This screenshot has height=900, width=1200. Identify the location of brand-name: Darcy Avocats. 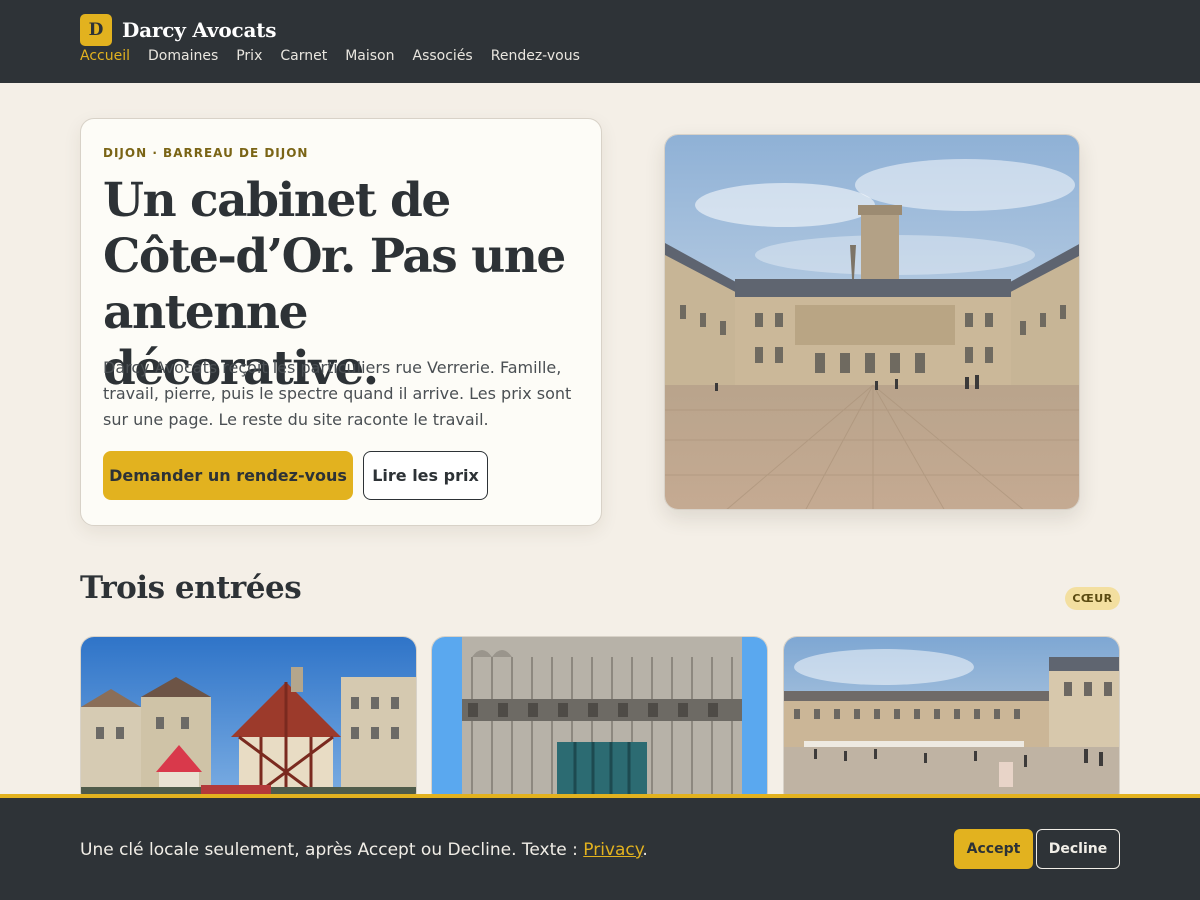
(199, 30).